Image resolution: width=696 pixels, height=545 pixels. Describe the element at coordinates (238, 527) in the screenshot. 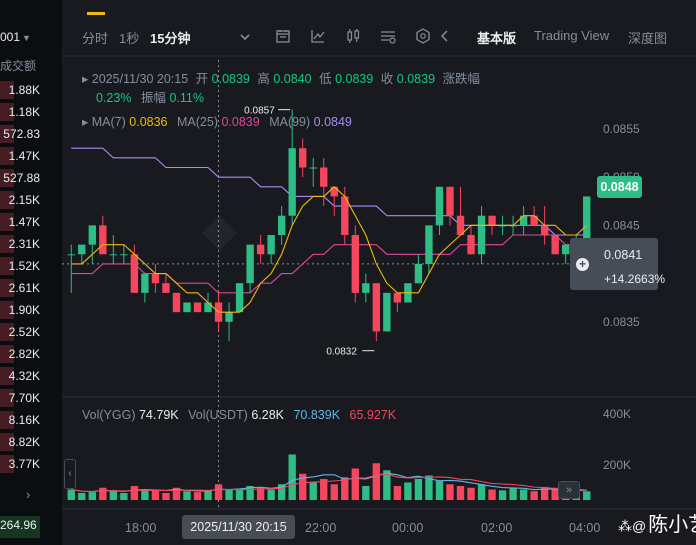

I see `crosshair-time-tag: 2025/11/30 20:15` at that location.